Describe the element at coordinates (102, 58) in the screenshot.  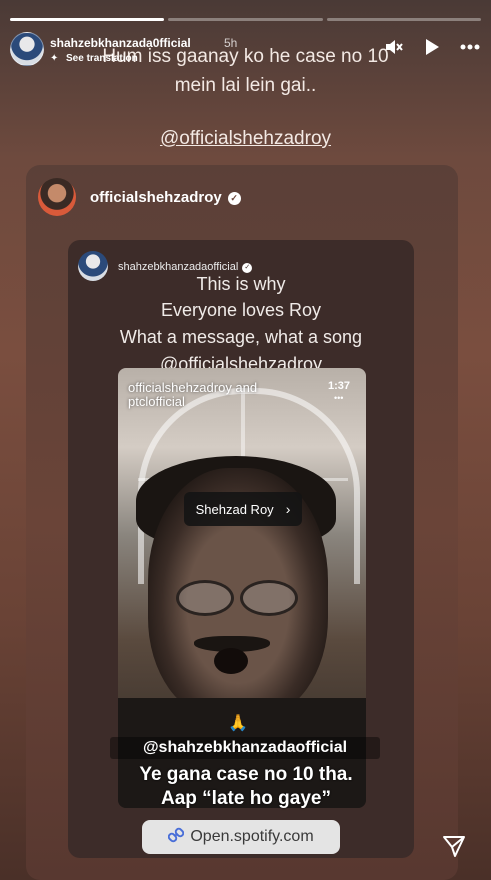
I see `see-translation-link: See translation` at that location.